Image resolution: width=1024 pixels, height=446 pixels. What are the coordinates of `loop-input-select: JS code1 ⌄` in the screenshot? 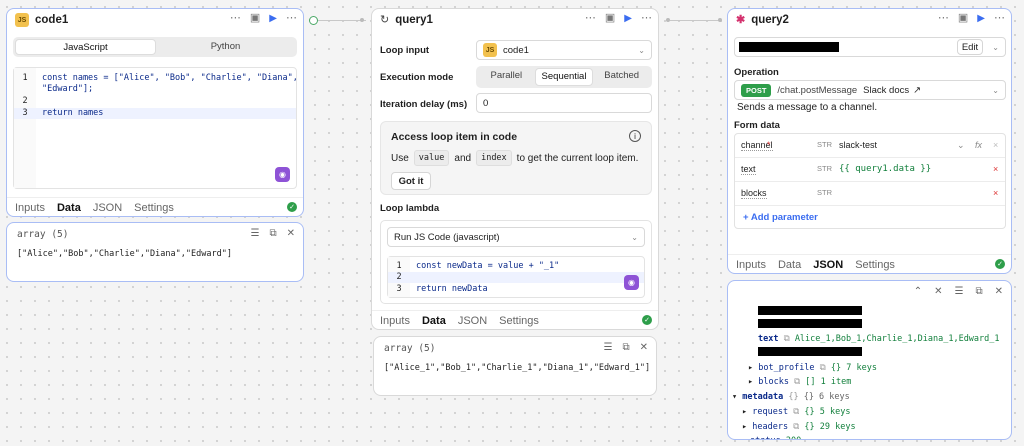 It's located at (564, 50).